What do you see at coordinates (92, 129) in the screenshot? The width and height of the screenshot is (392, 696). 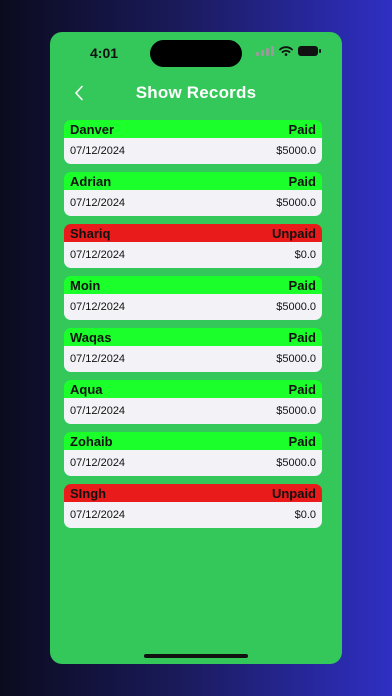 I see `record-name: Danver` at bounding box center [92, 129].